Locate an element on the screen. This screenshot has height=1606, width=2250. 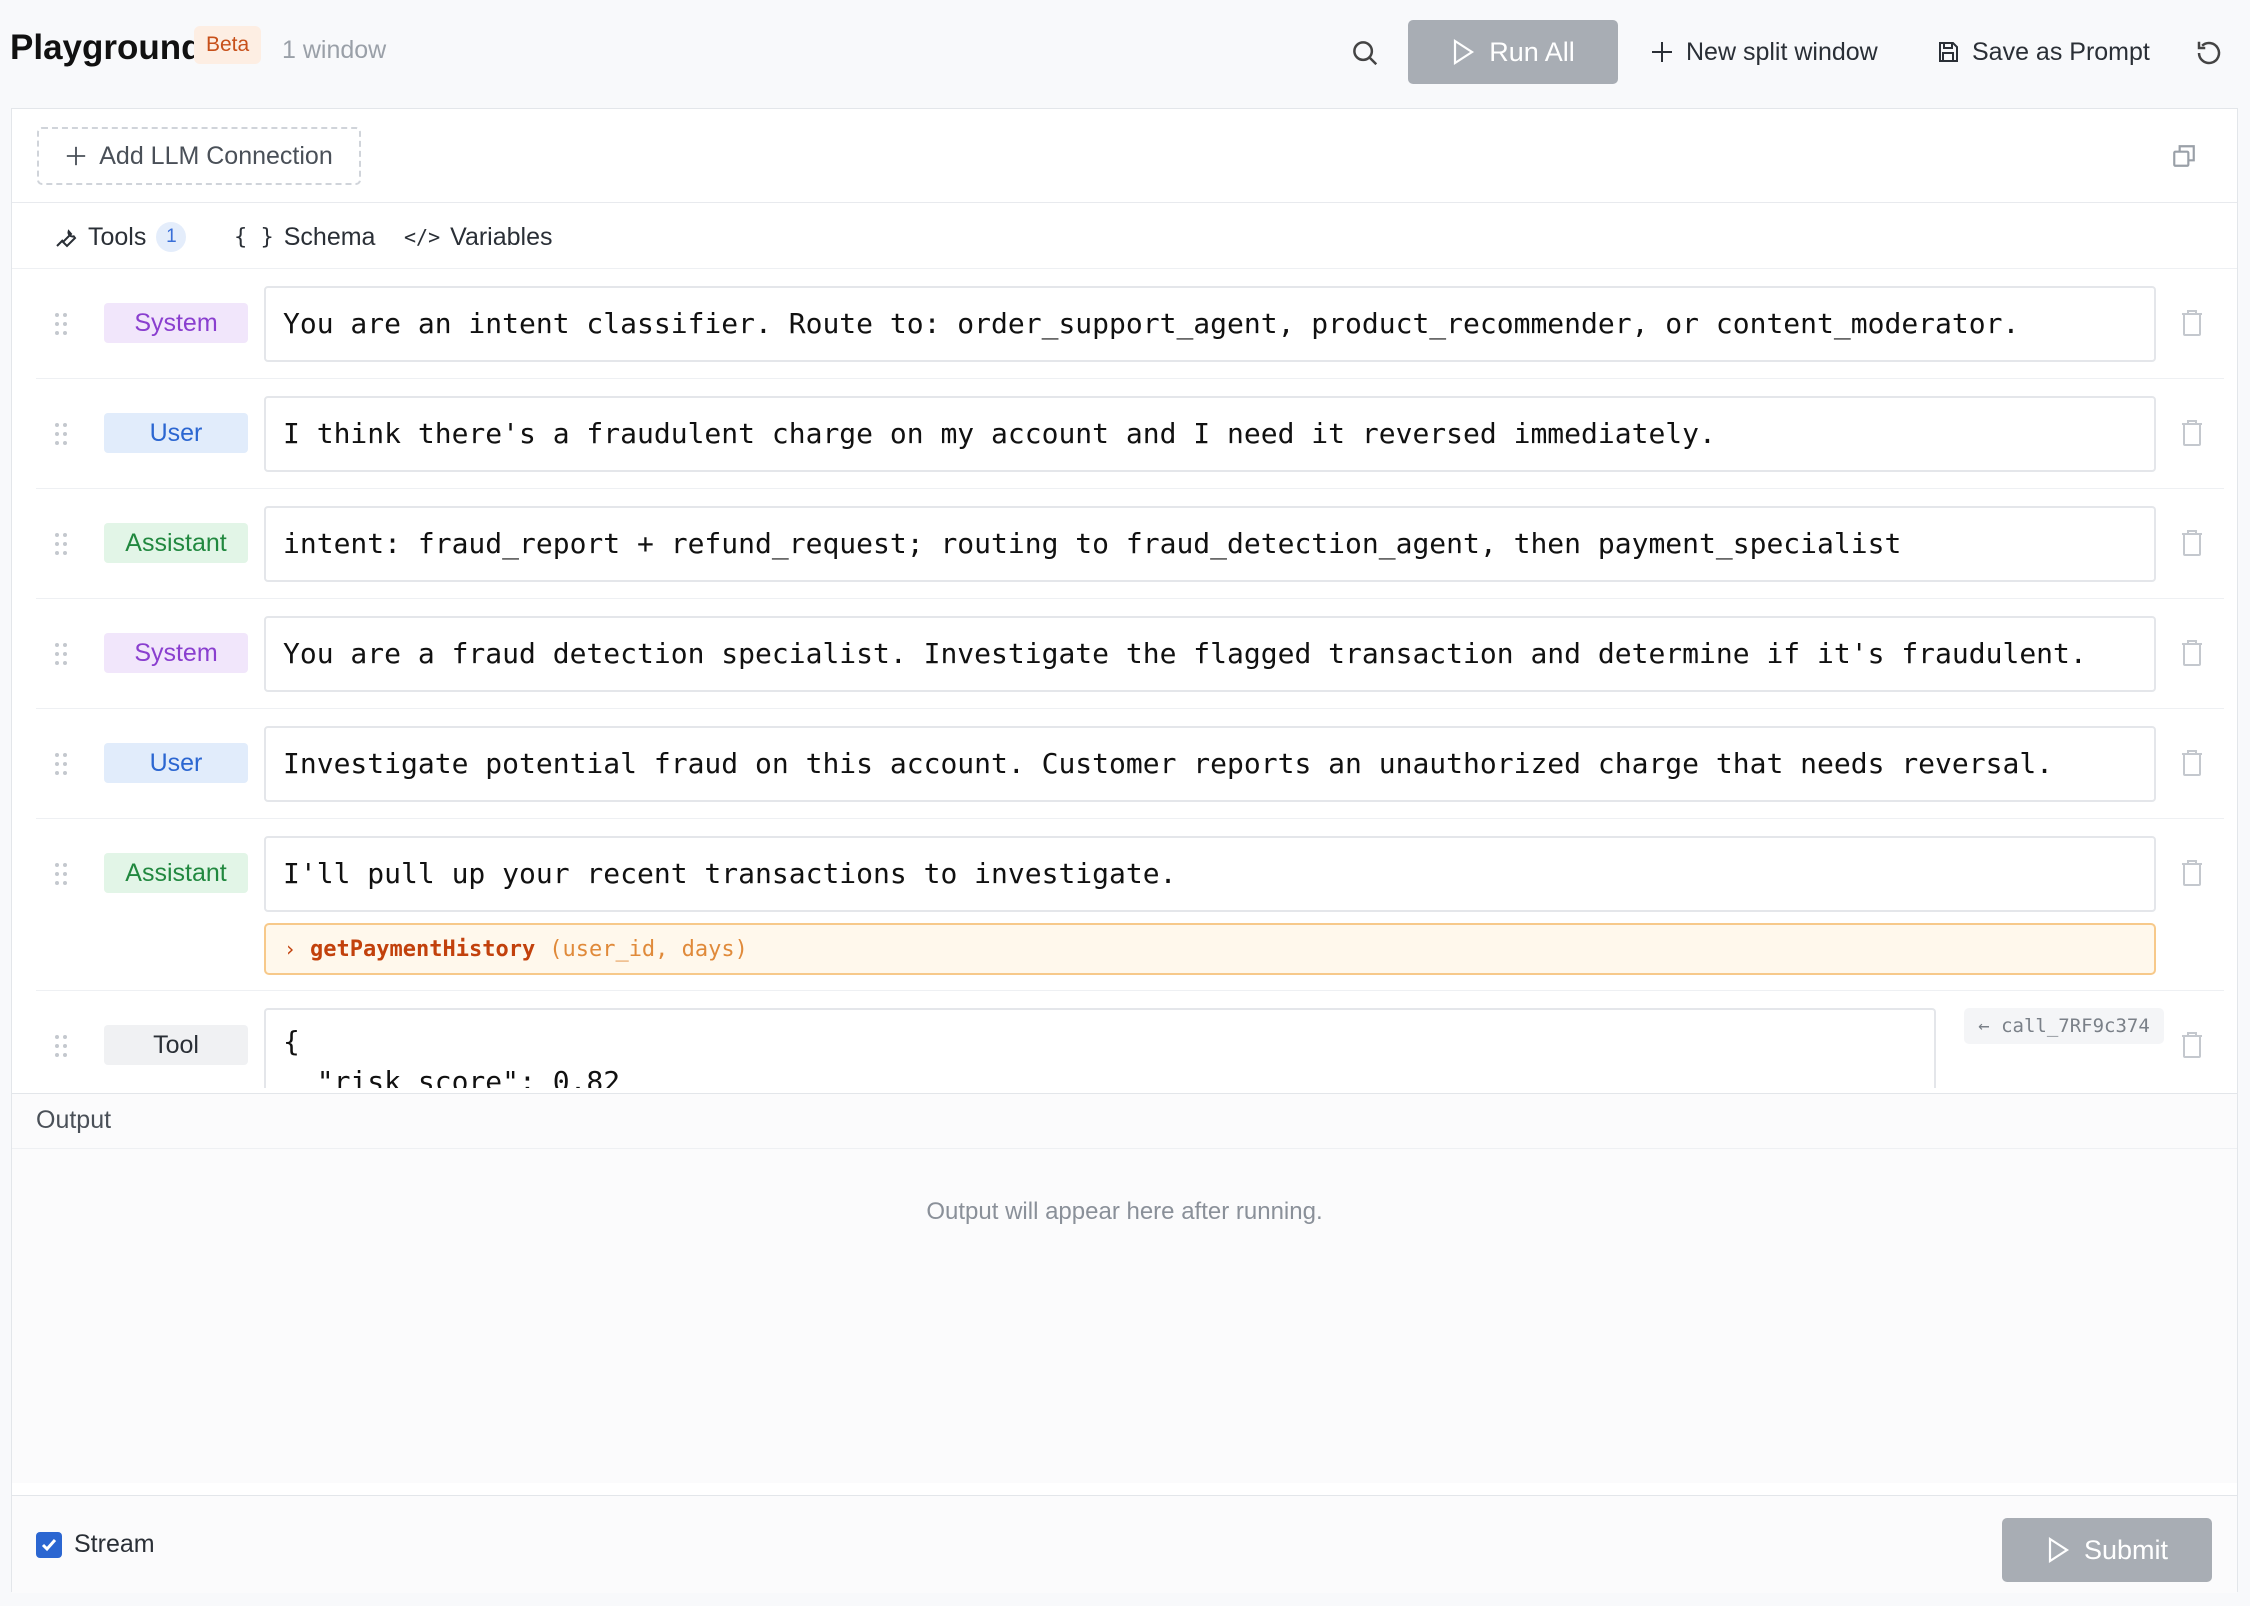
tool-call-args: (user_id, days) is located at coordinates (648, 949).